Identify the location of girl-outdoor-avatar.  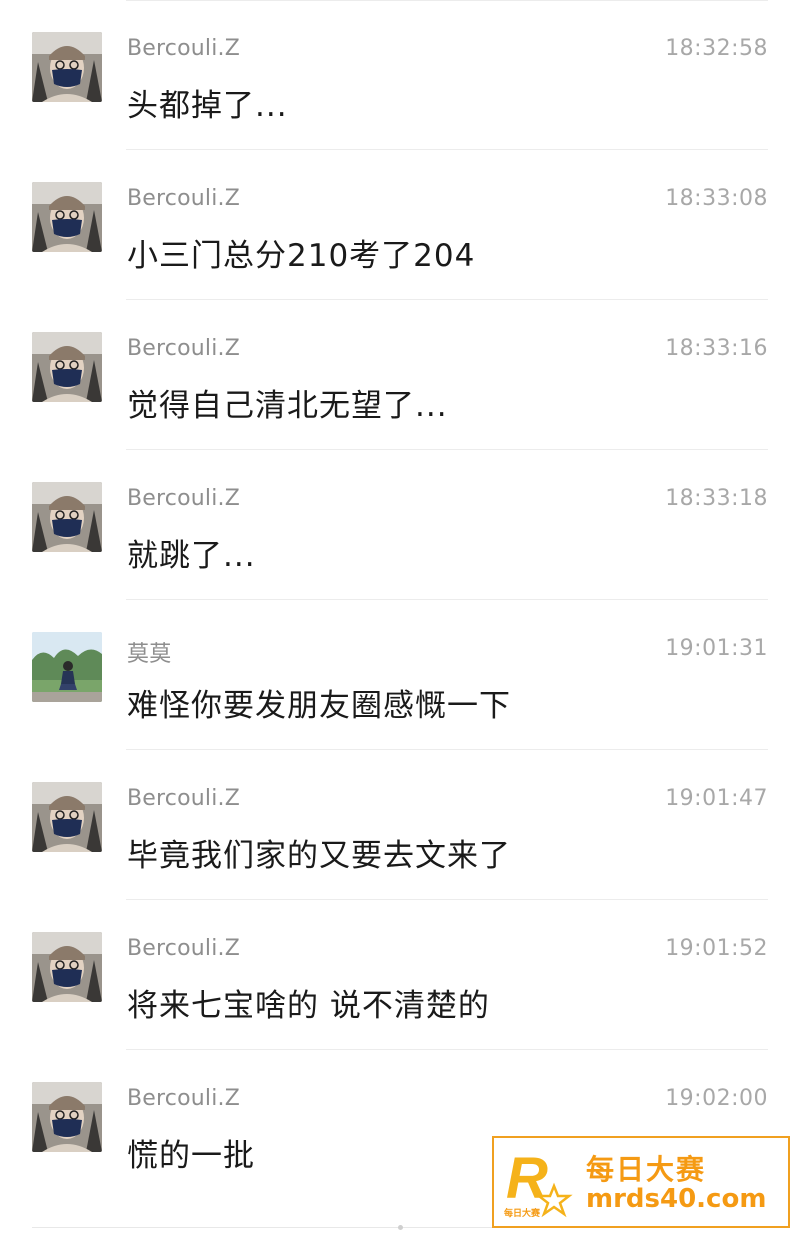
(67, 667).